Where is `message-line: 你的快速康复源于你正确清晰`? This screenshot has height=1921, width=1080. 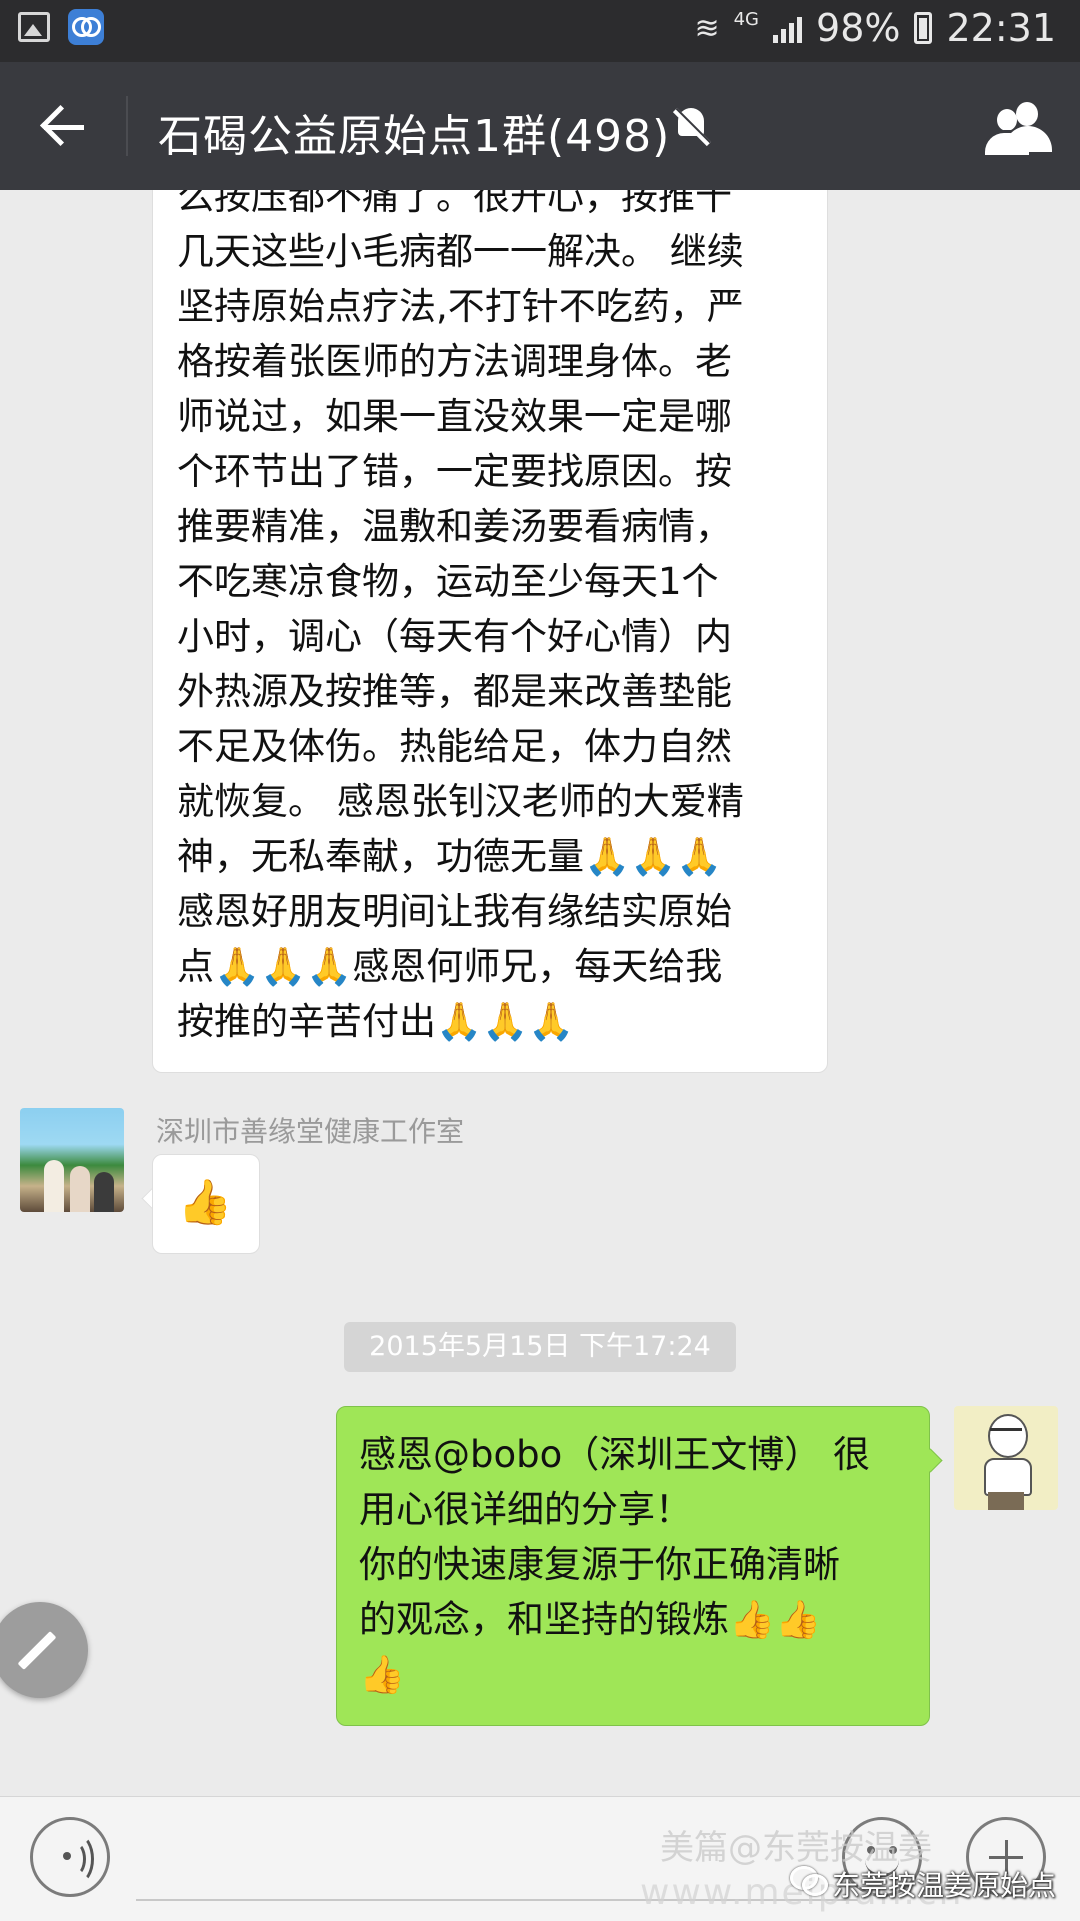
message-line: 你的快速康复源于你正确清晰 is located at coordinates (599, 1564).